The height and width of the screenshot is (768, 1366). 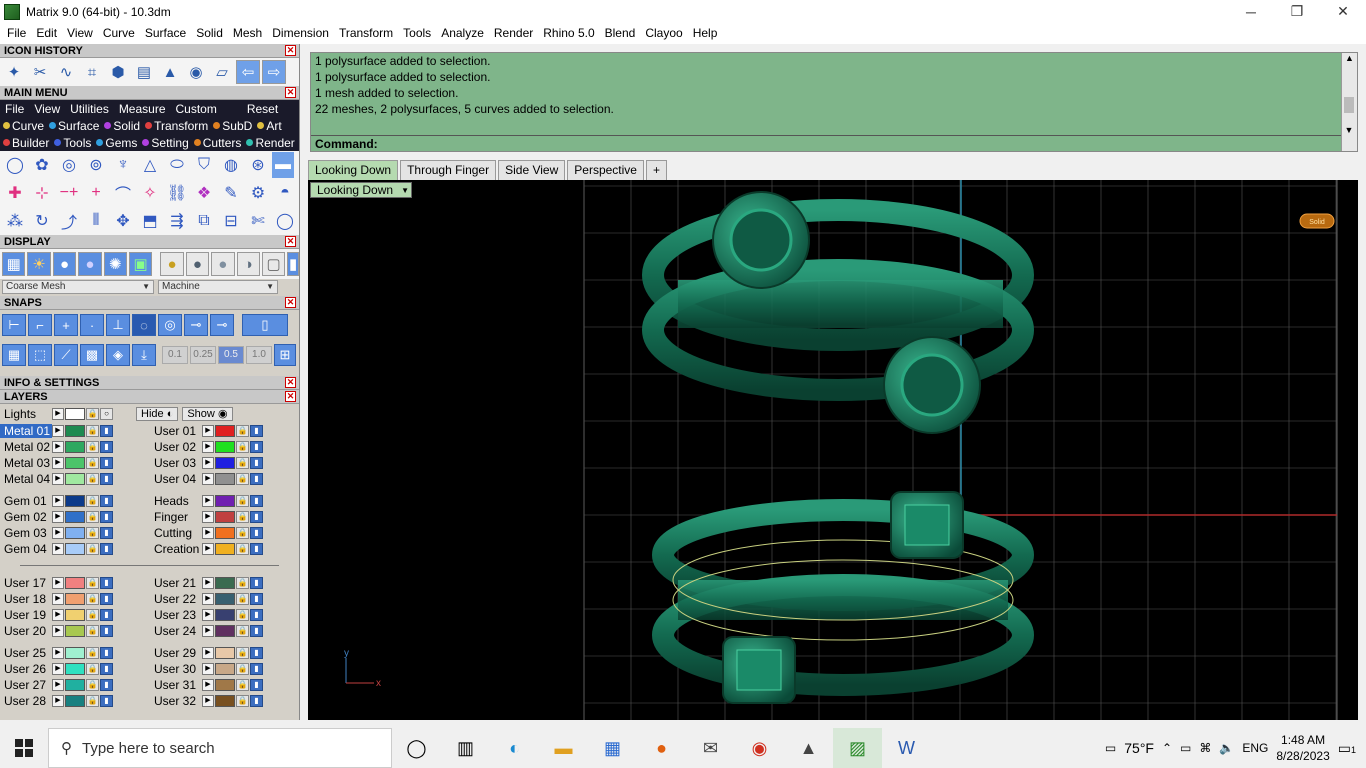 What do you see at coordinates (285, 193) in the screenshot?
I see `torus-icon: ◓` at bounding box center [285, 193].